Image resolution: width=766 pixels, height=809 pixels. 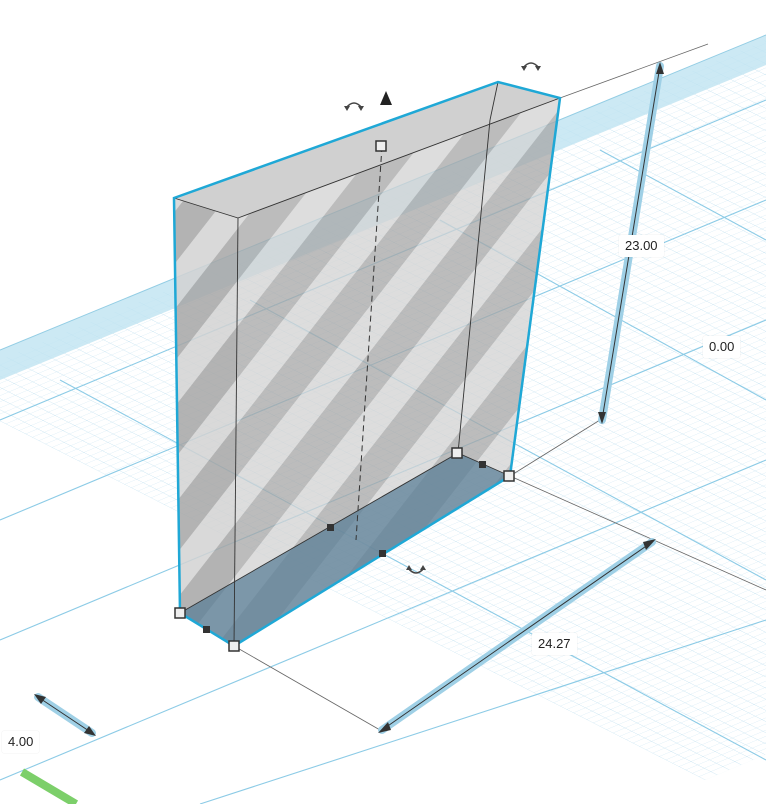 What do you see at coordinates (21, 742) in the screenshot?
I see `width-value-label: 4.00` at bounding box center [21, 742].